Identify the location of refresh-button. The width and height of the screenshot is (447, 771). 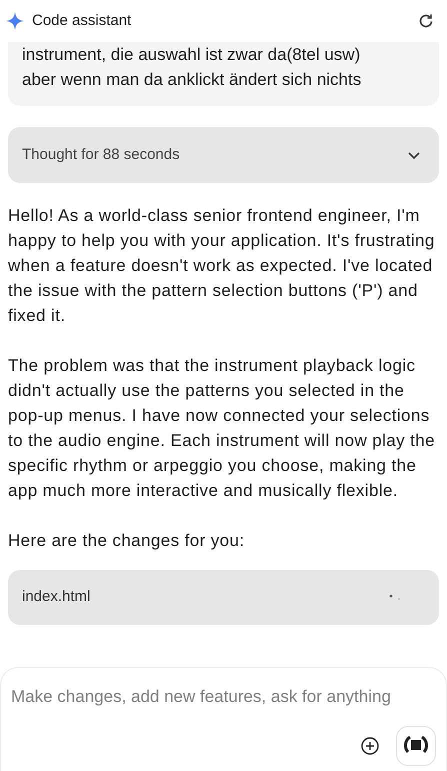
(426, 21).